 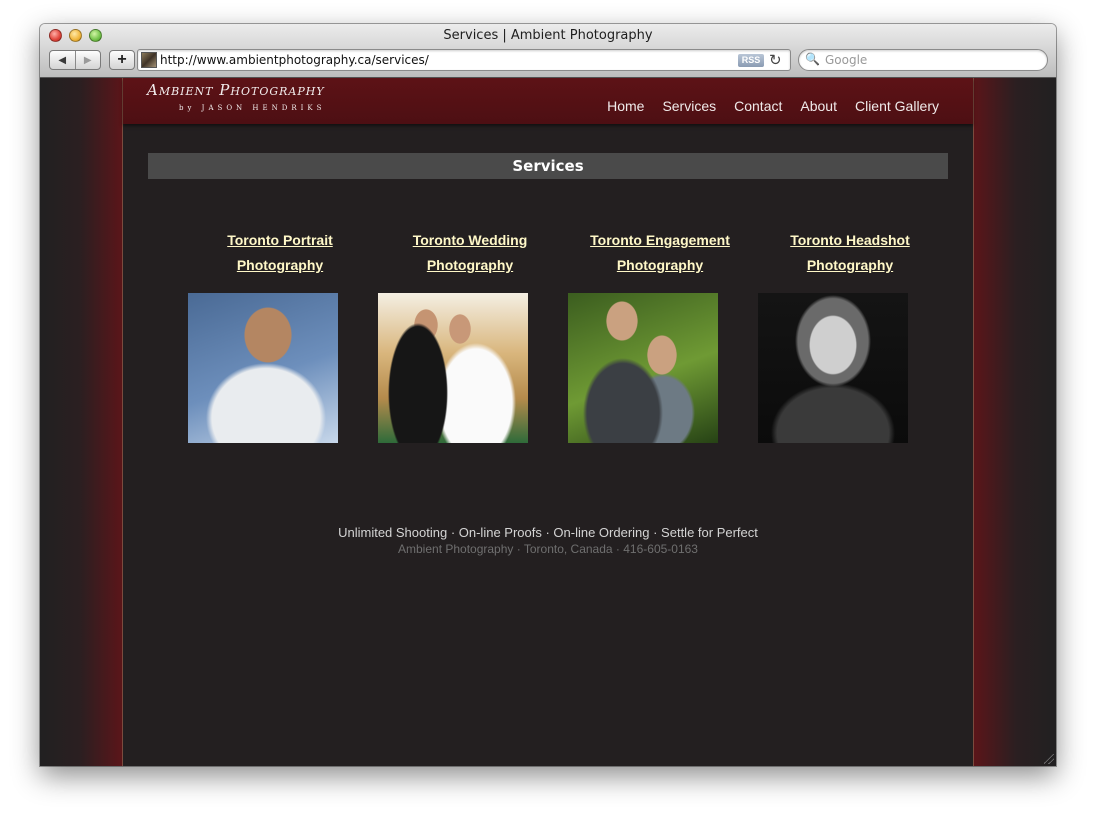 I want to click on back-button: ◀, so click(x=63, y=60).